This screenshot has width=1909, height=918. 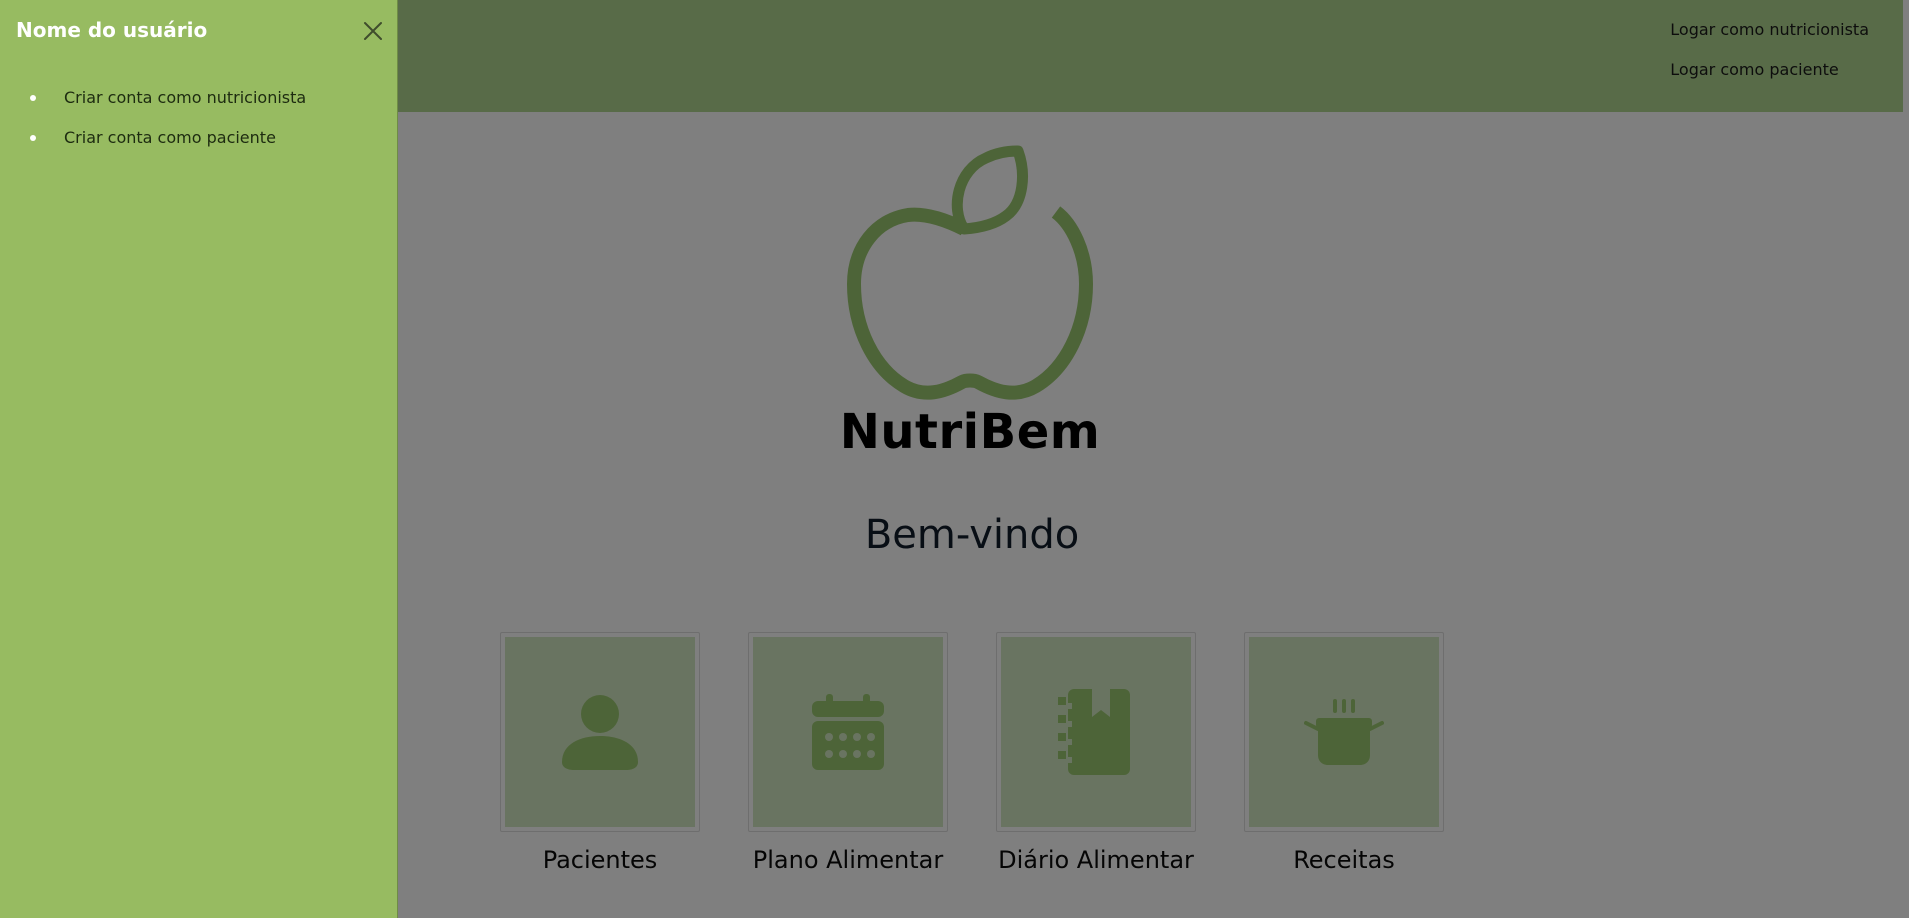 I want to click on close-drawer-button, so click(x=373, y=31).